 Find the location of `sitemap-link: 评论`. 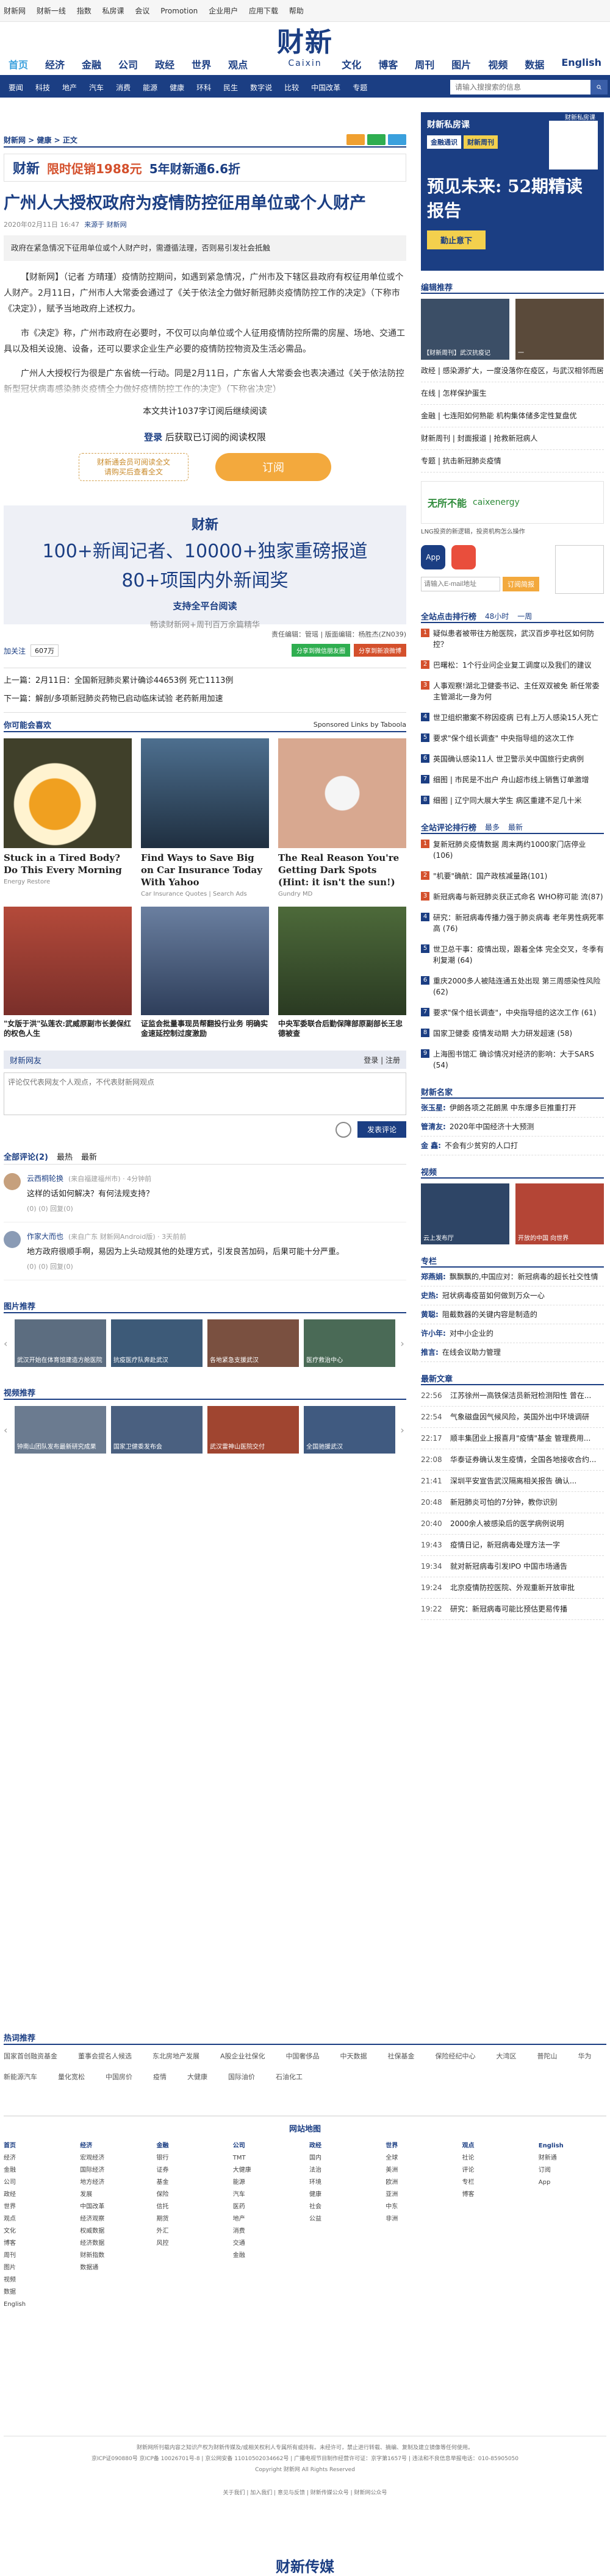

sitemap-link: 评论 is located at coordinates (496, 2170).